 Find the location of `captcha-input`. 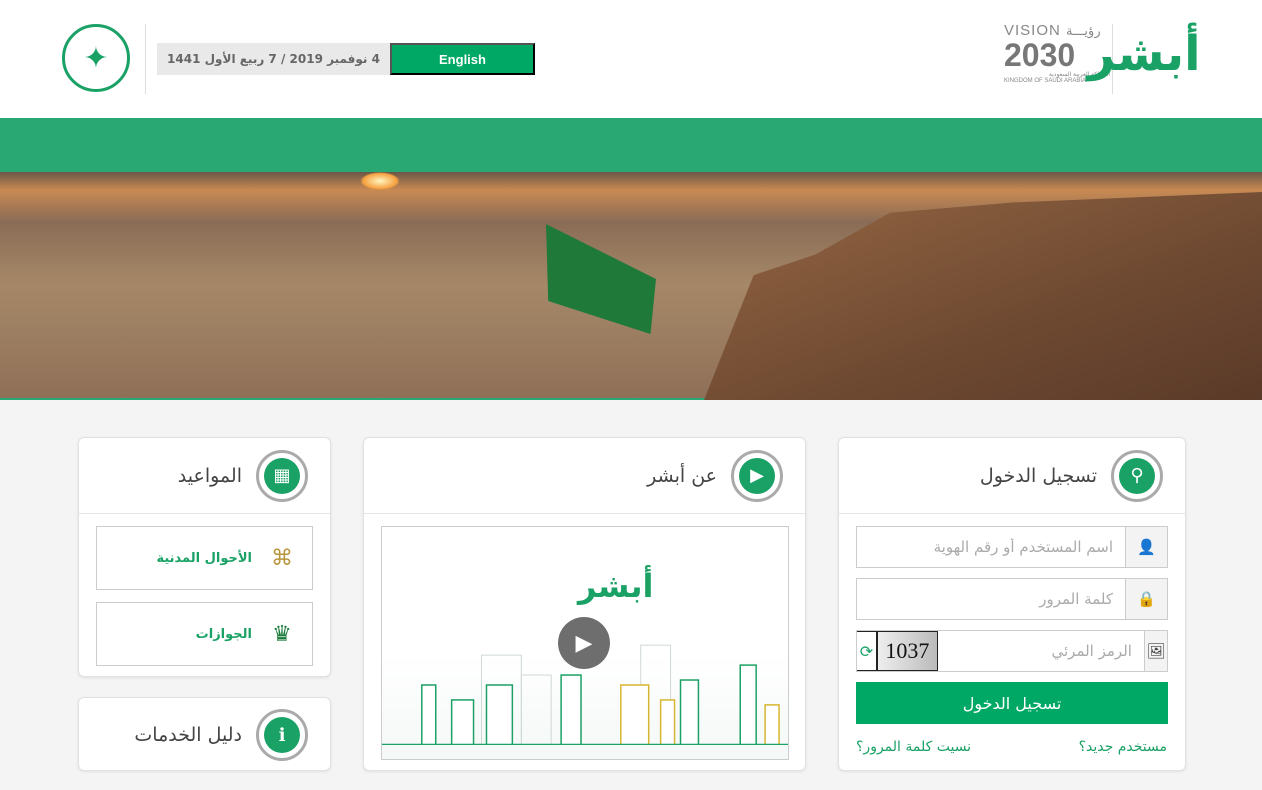

captcha-input is located at coordinates (1040, 651).